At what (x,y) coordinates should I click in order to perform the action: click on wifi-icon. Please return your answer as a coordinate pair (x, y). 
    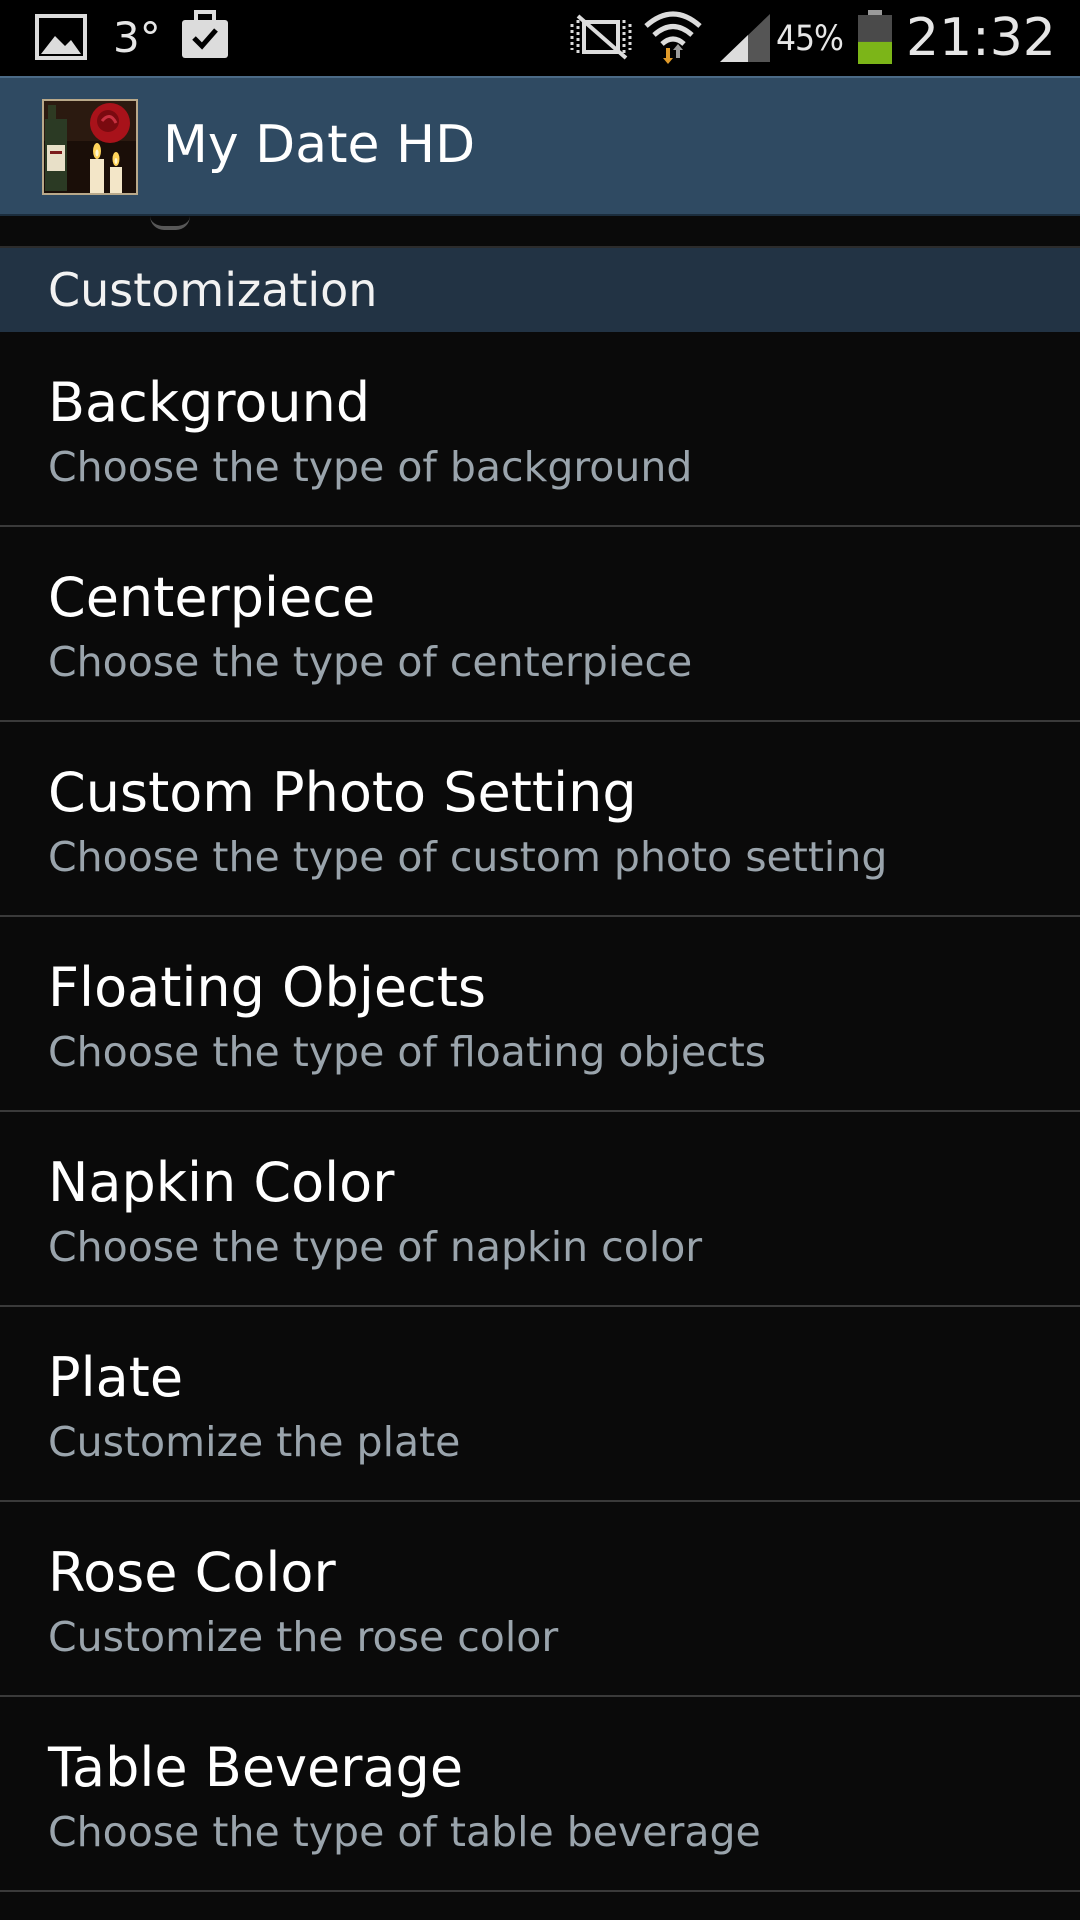
    Looking at the image, I should click on (673, 37).